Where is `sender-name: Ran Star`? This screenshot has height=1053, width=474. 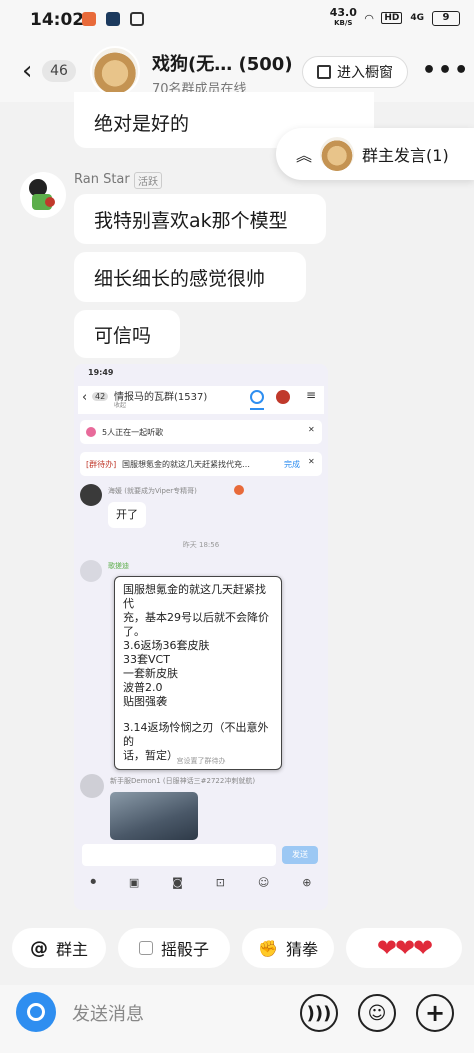 sender-name: Ran Star is located at coordinates (102, 179).